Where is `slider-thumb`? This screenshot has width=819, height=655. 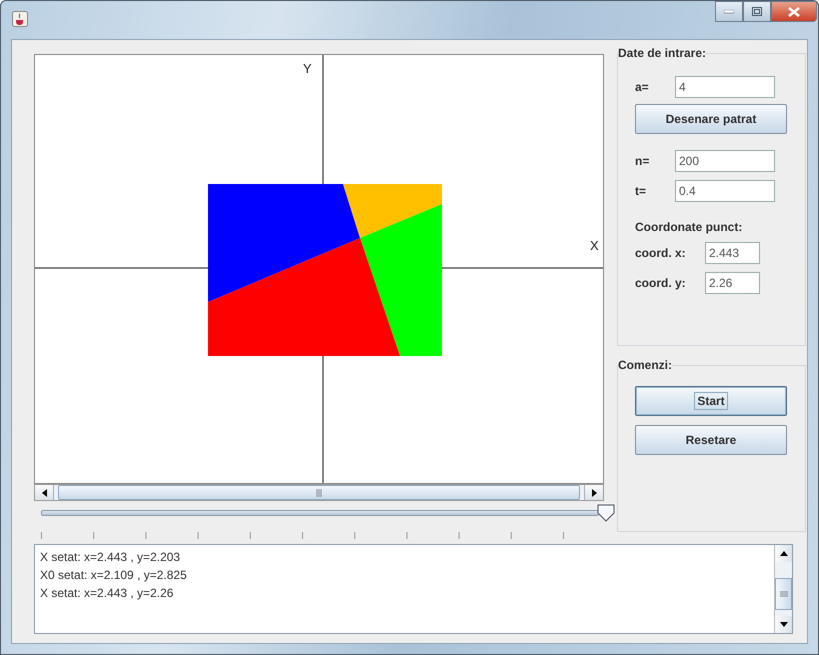
slider-thumb is located at coordinates (606, 513).